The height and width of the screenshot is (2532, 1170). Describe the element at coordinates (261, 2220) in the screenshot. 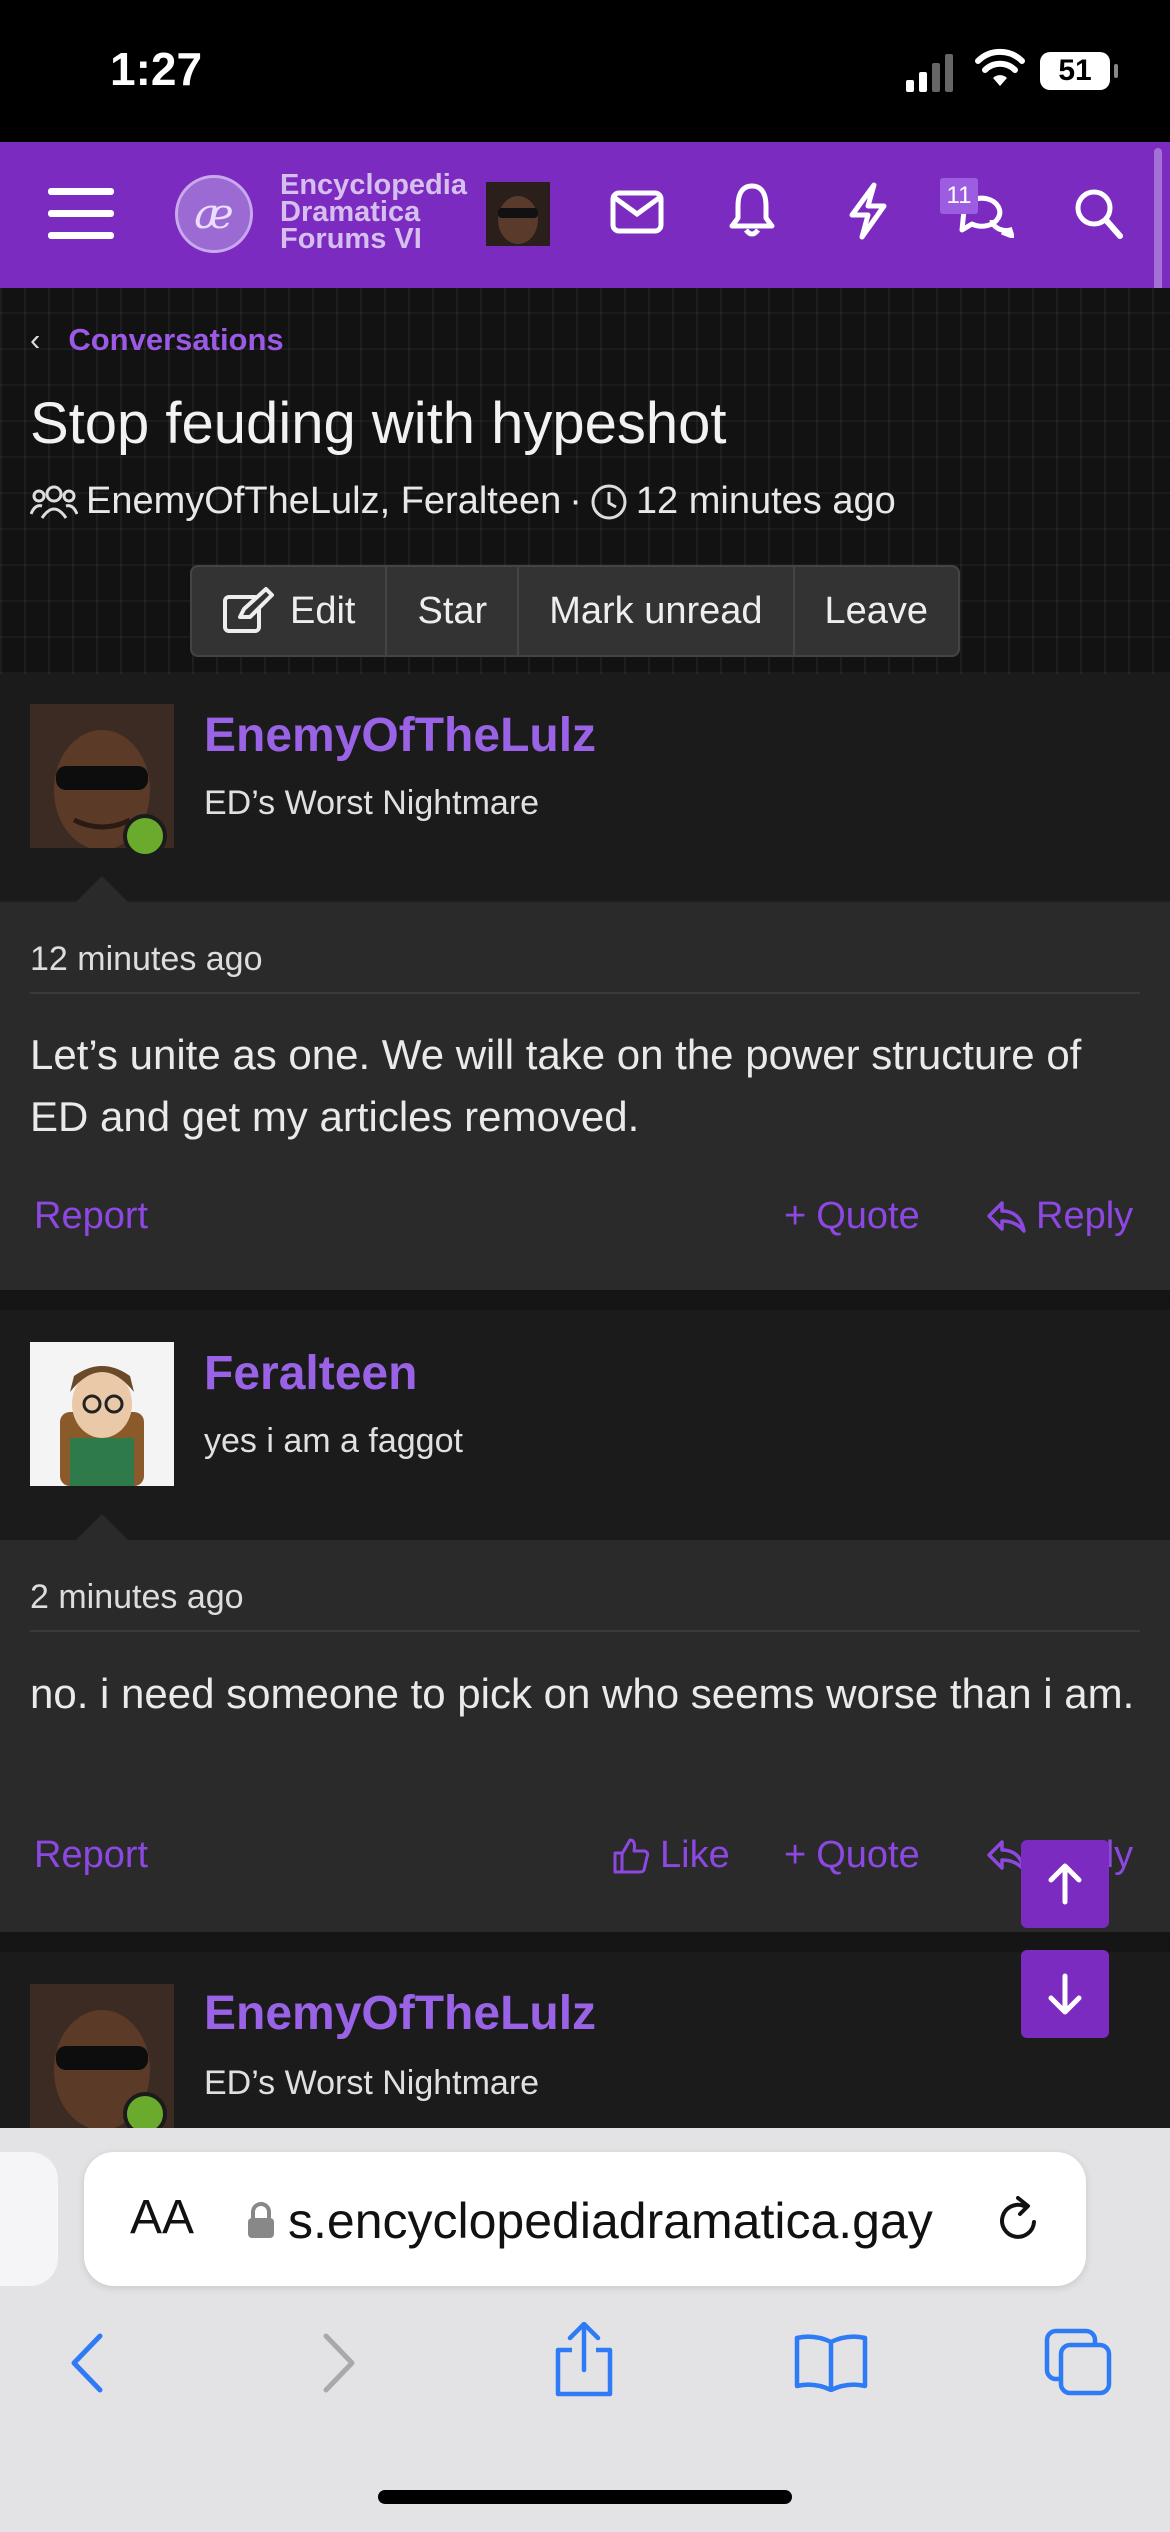

I see `lock-icon` at that location.